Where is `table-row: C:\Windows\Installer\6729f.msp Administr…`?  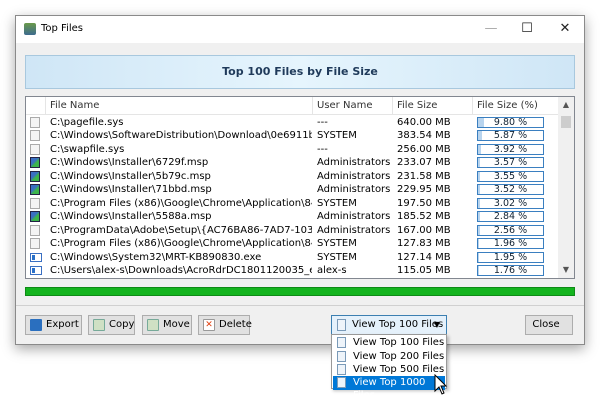
table-row: C:\Windows\Installer\6729f.msp Administr… is located at coordinates (292, 162).